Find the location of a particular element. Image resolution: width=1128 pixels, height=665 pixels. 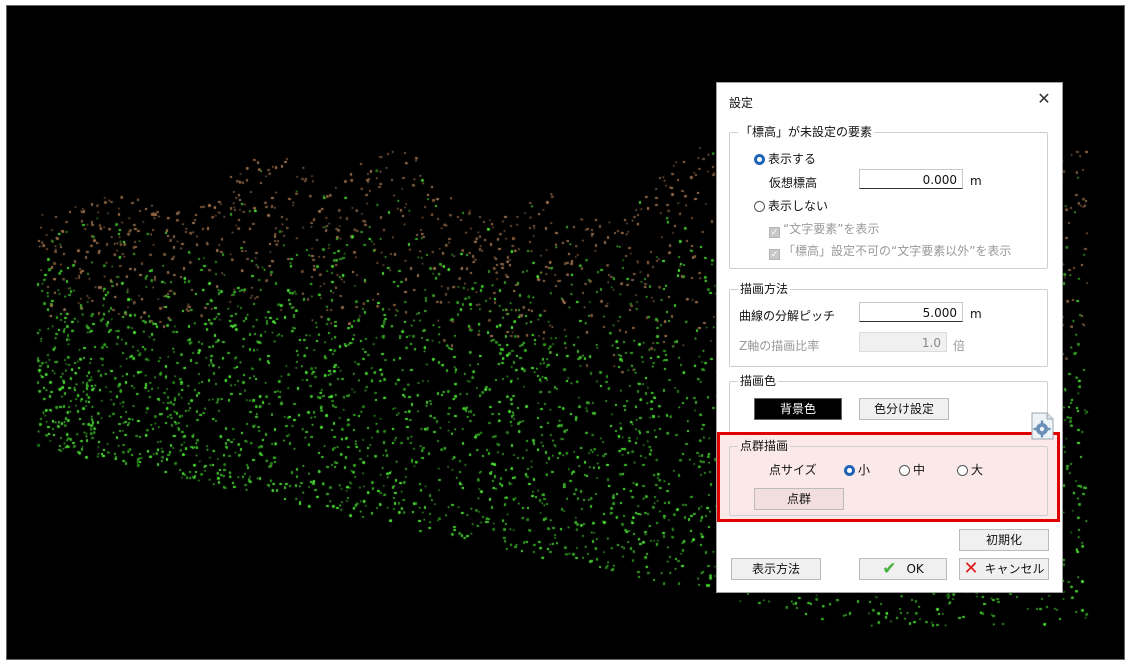

show-text-elements-label: “文字要素”を表示 is located at coordinates (831, 229).